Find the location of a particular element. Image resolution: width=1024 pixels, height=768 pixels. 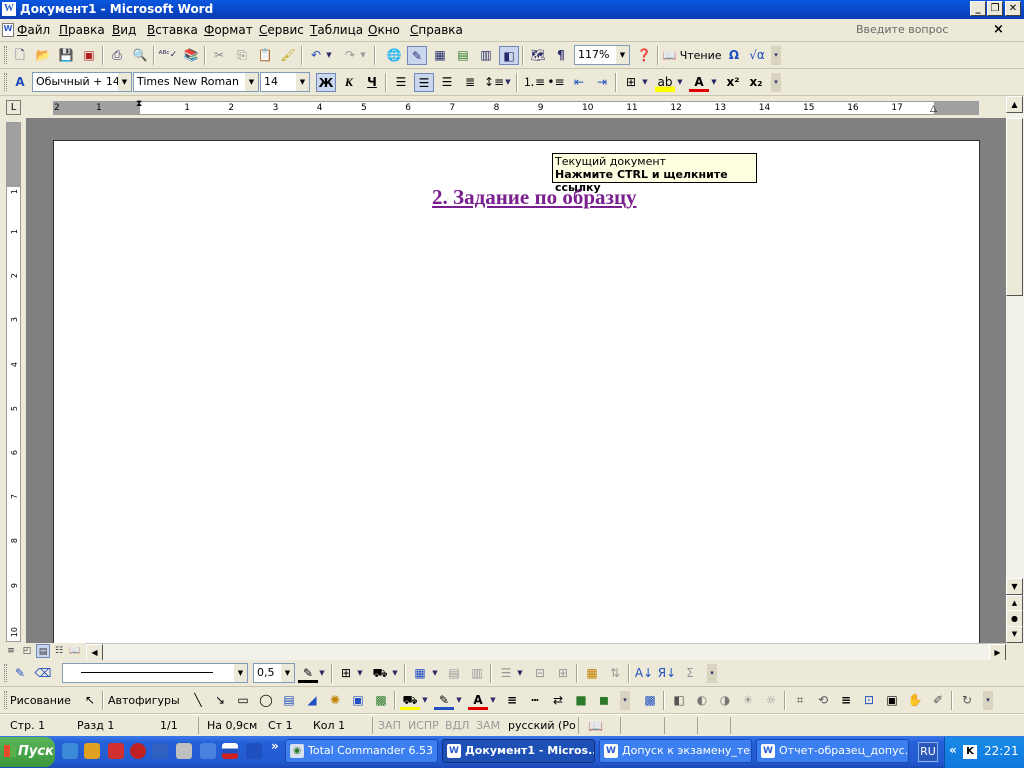

sort-descending-icon: Я↓ is located at coordinates (667, 673).